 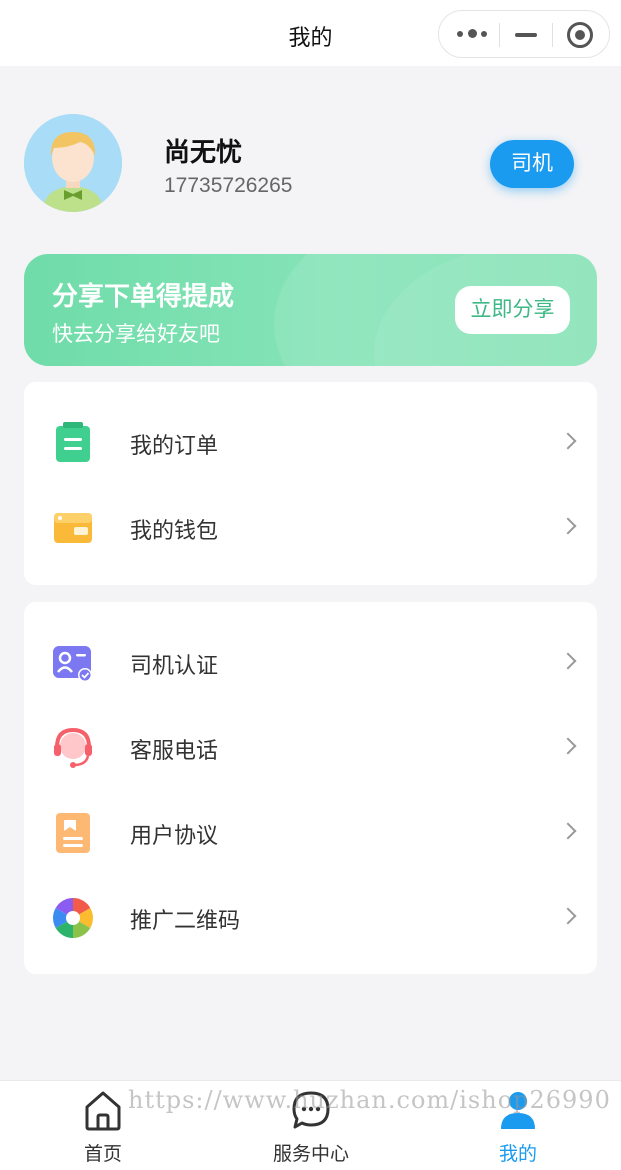 I want to click on menu-item-user-agreement: 用户协议, so click(x=310, y=832).